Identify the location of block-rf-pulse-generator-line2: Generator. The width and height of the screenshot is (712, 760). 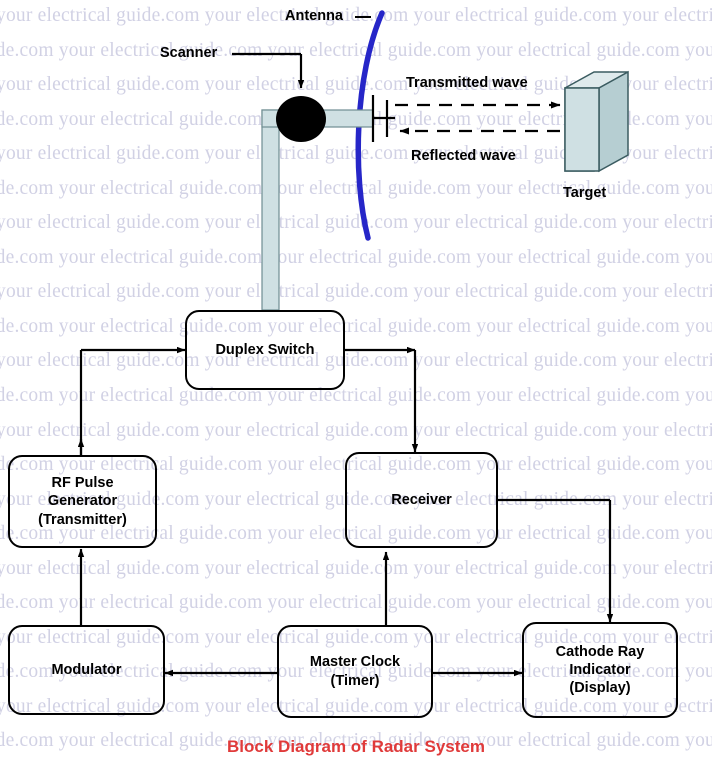
(82, 501).